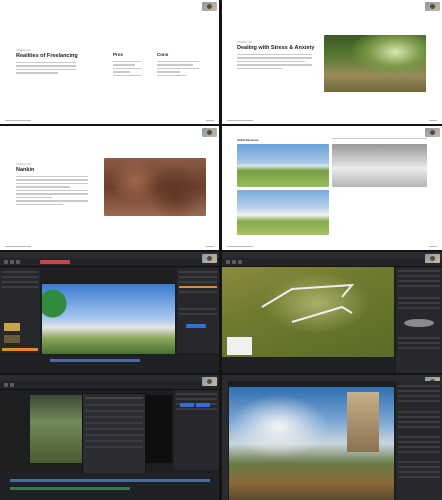 This screenshot has width=442, height=500. I want to click on blockout-arches, so click(291, 319).